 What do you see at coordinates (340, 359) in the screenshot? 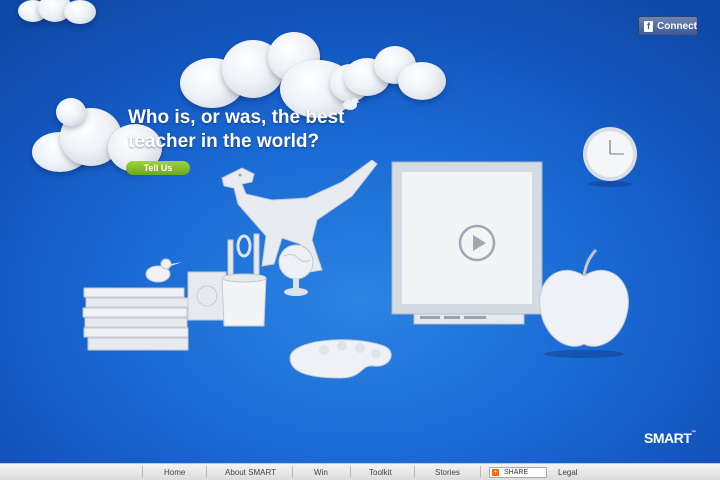
I see `paint-palette-figure` at bounding box center [340, 359].